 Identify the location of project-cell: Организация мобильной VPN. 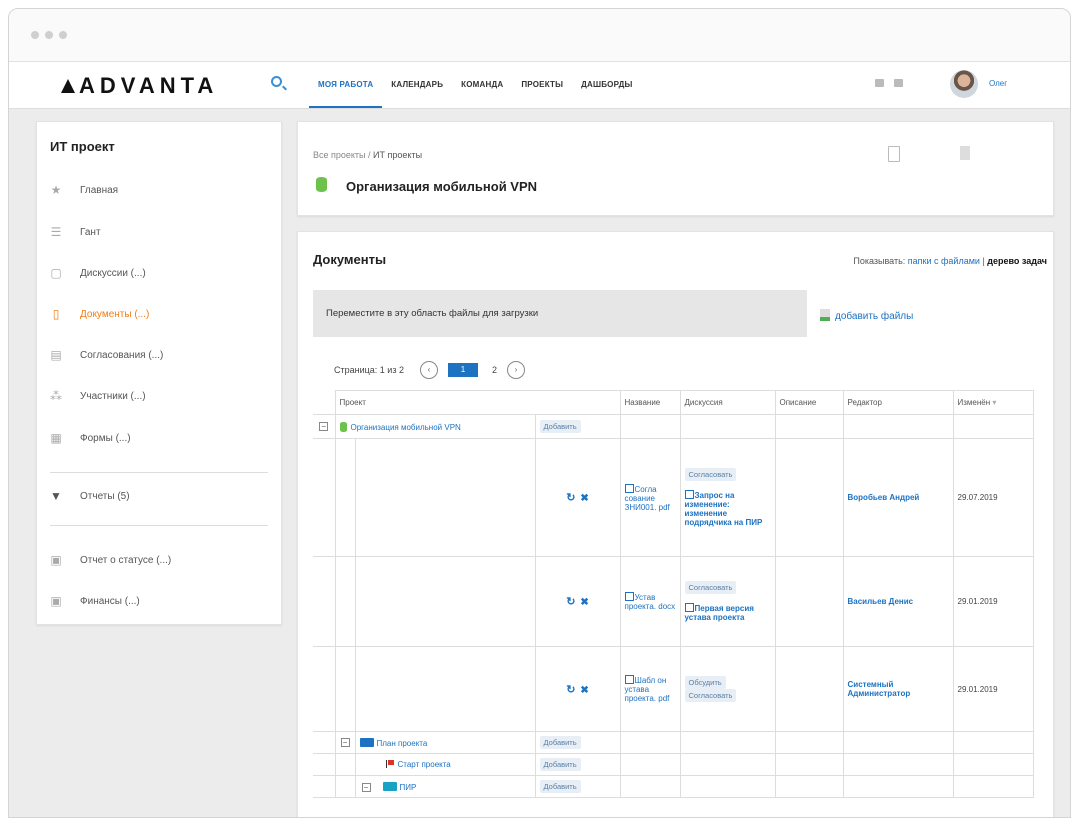
(435, 426).